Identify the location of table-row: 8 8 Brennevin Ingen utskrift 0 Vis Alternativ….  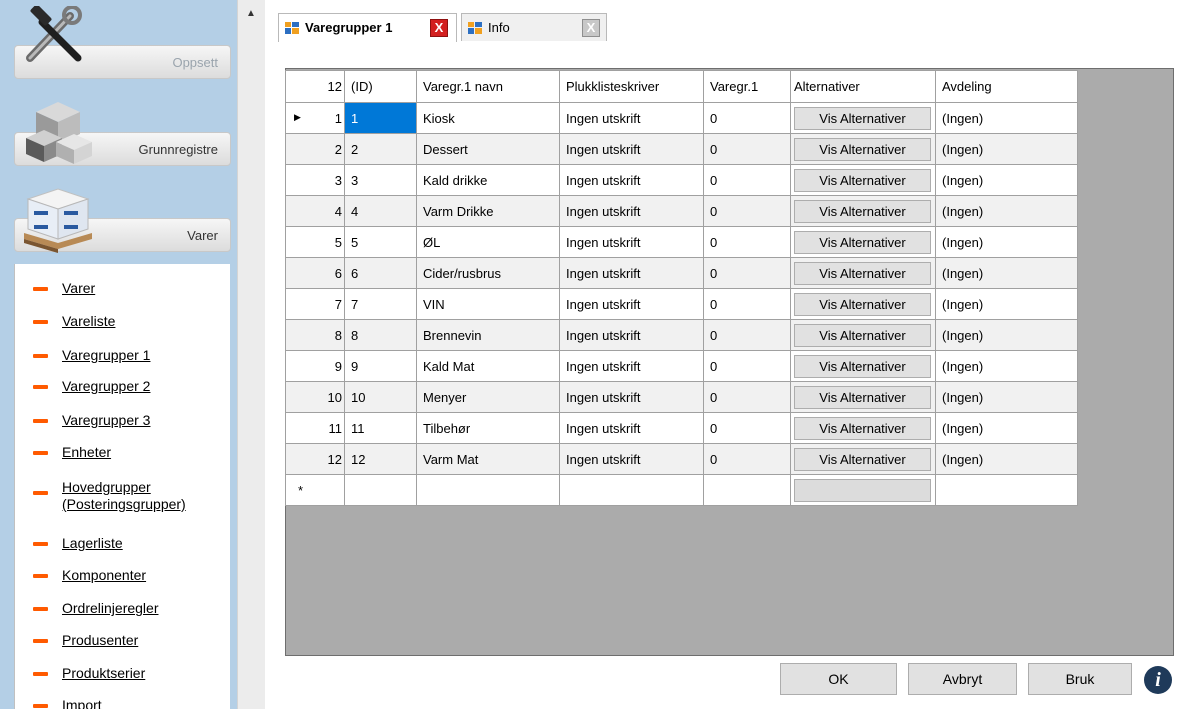
(681, 335).